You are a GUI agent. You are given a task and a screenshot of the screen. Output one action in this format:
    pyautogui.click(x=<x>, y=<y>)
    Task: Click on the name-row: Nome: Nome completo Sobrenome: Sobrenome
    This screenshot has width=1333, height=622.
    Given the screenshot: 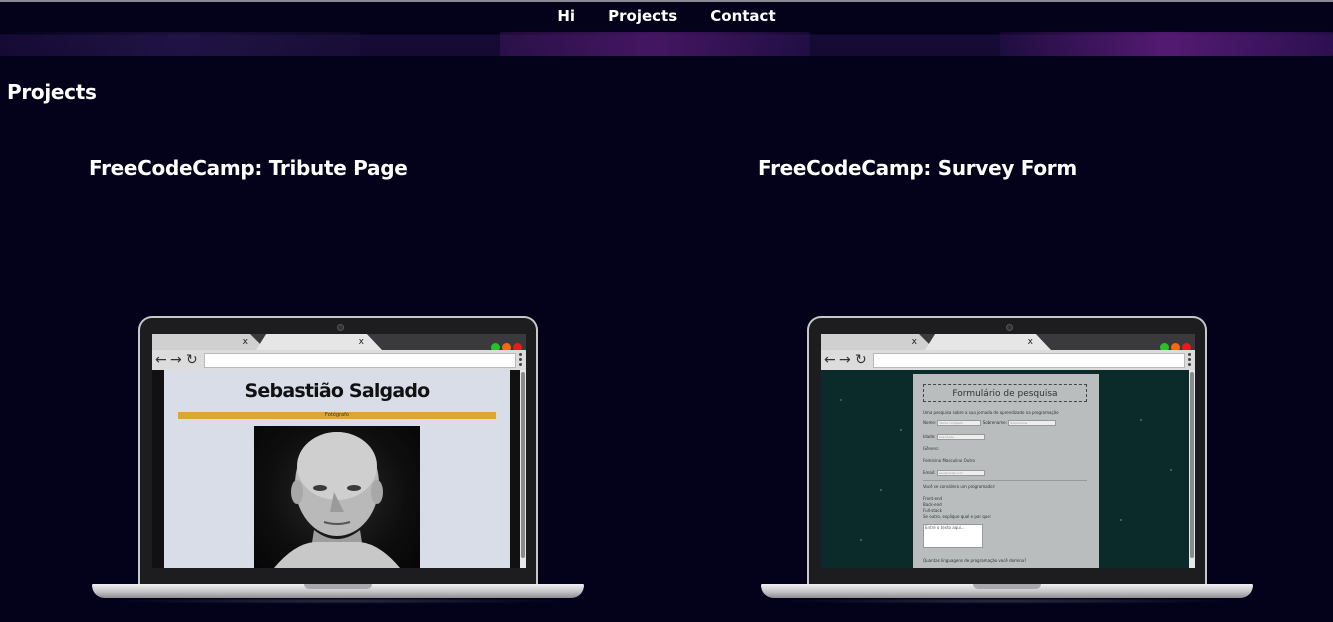 What is the action you would take?
    pyautogui.click(x=990, y=423)
    